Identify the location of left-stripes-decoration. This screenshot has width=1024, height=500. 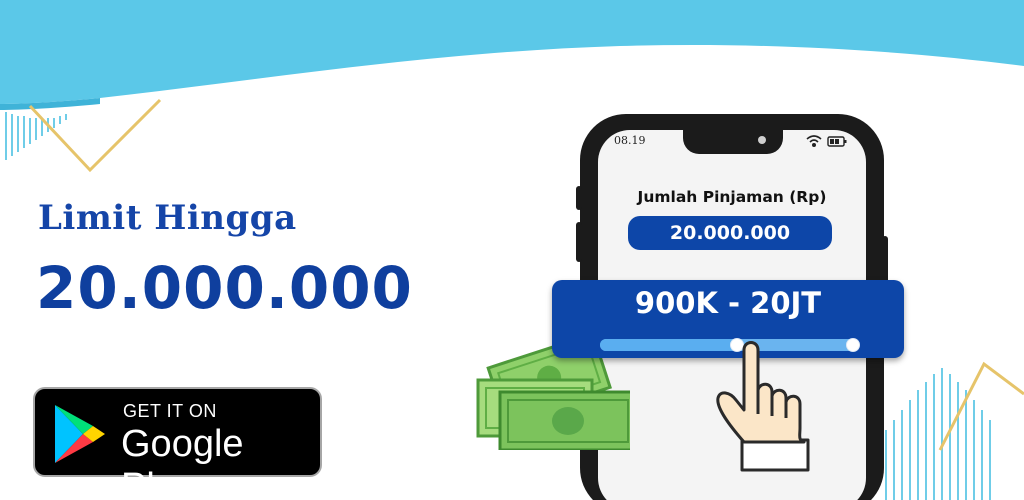
(83, 135).